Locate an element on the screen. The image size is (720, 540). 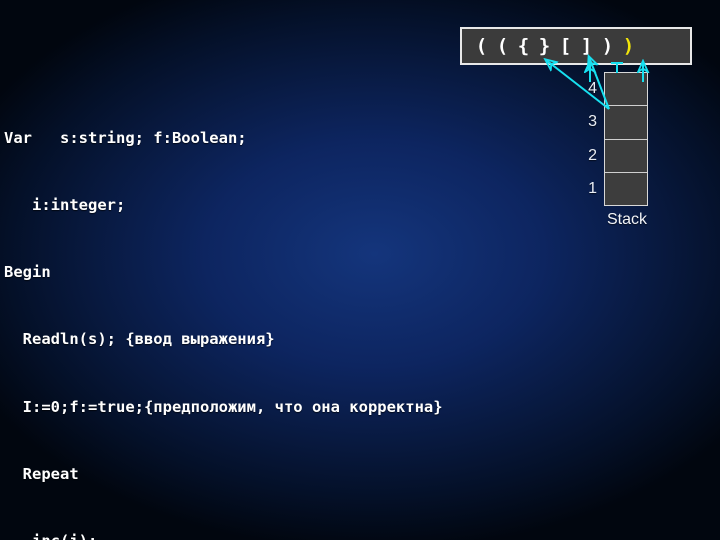
expression-char: } is located at coordinates (544, 46).